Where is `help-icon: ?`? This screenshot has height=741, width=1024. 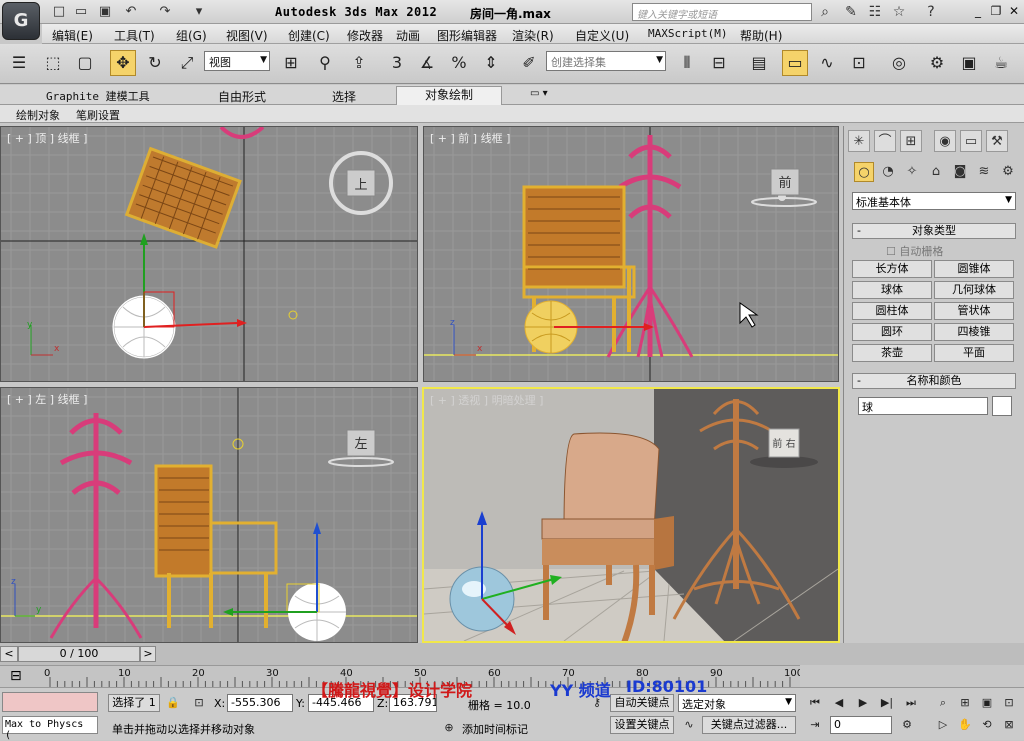 help-icon: ? is located at coordinates (931, 12).